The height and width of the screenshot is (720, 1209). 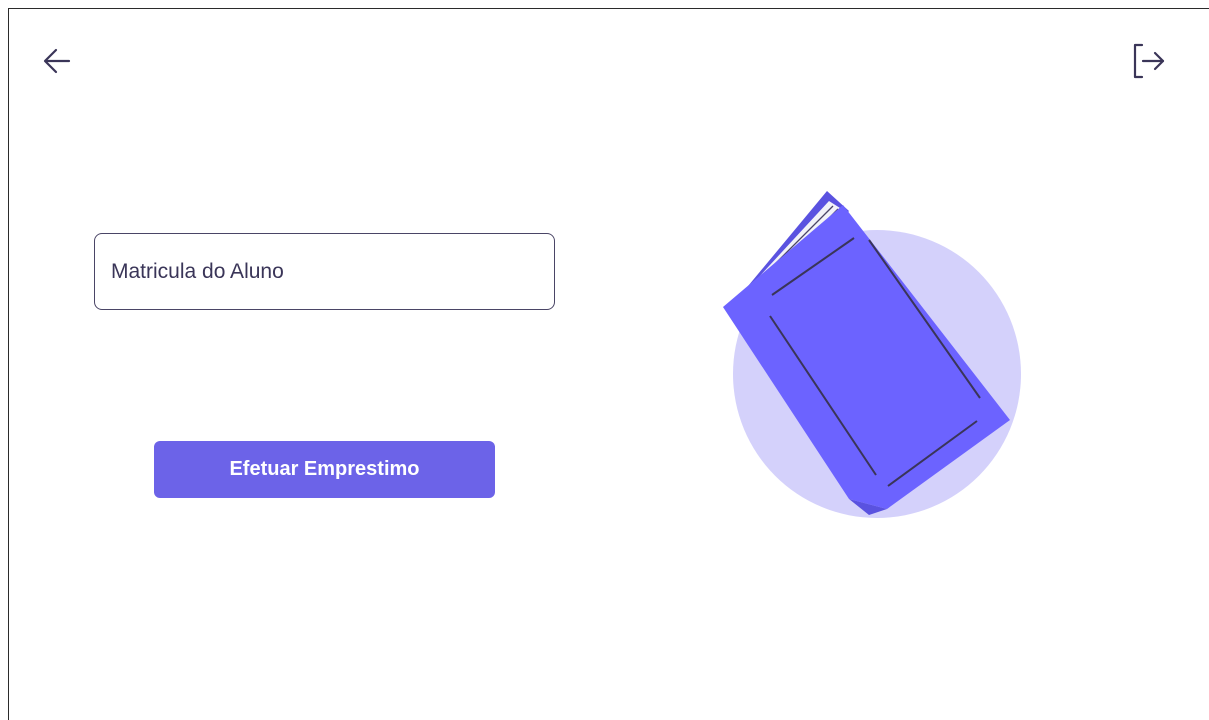 I want to click on matricula-input, so click(x=324, y=271).